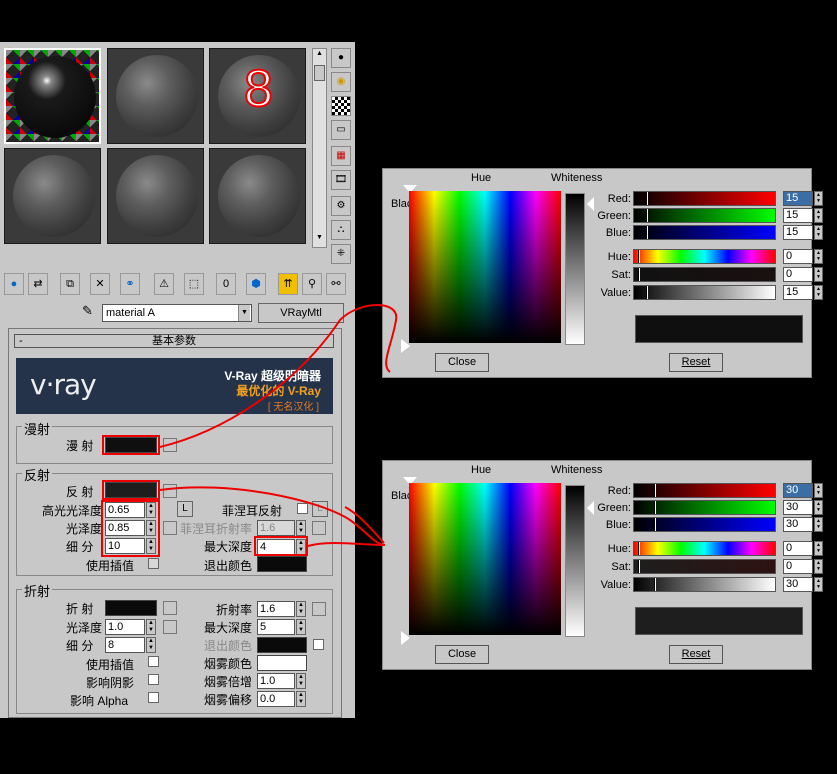 The width and height of the screenshot is (837, 774). What do you see at coordinates (346, 544) in the screenshot?
I see `annotation-curve-depth` at bounding box center [346, 544].